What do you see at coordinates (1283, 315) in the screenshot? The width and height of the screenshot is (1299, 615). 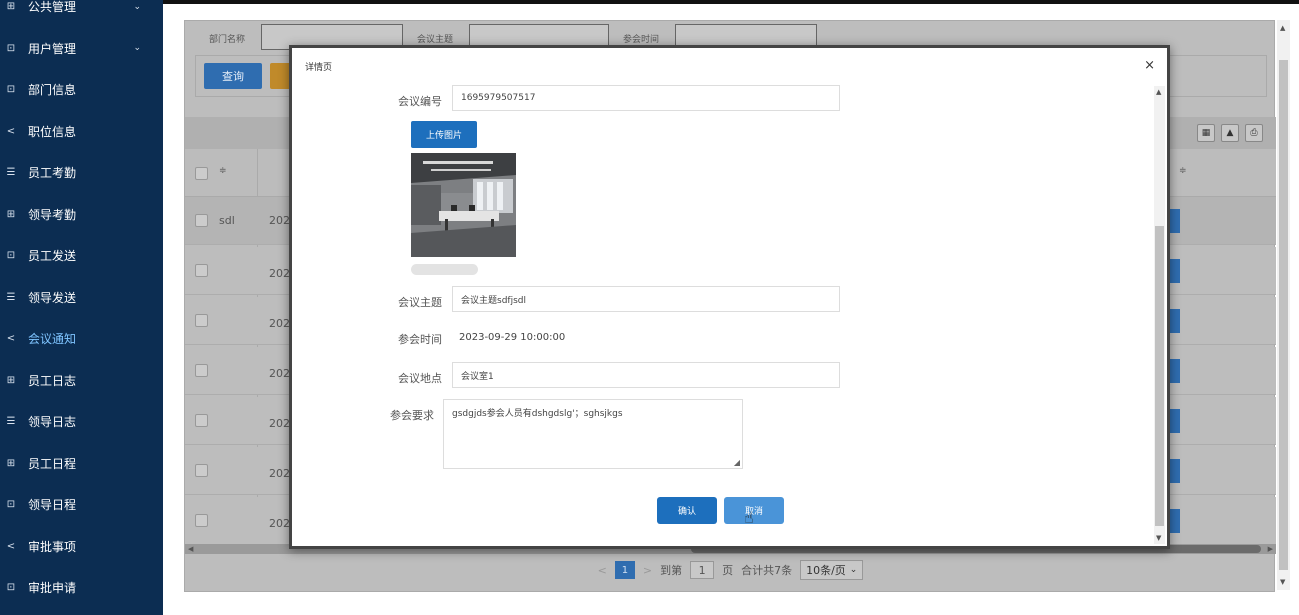 I see `page-scroll-thumb` at bounding box center [1283, 315].